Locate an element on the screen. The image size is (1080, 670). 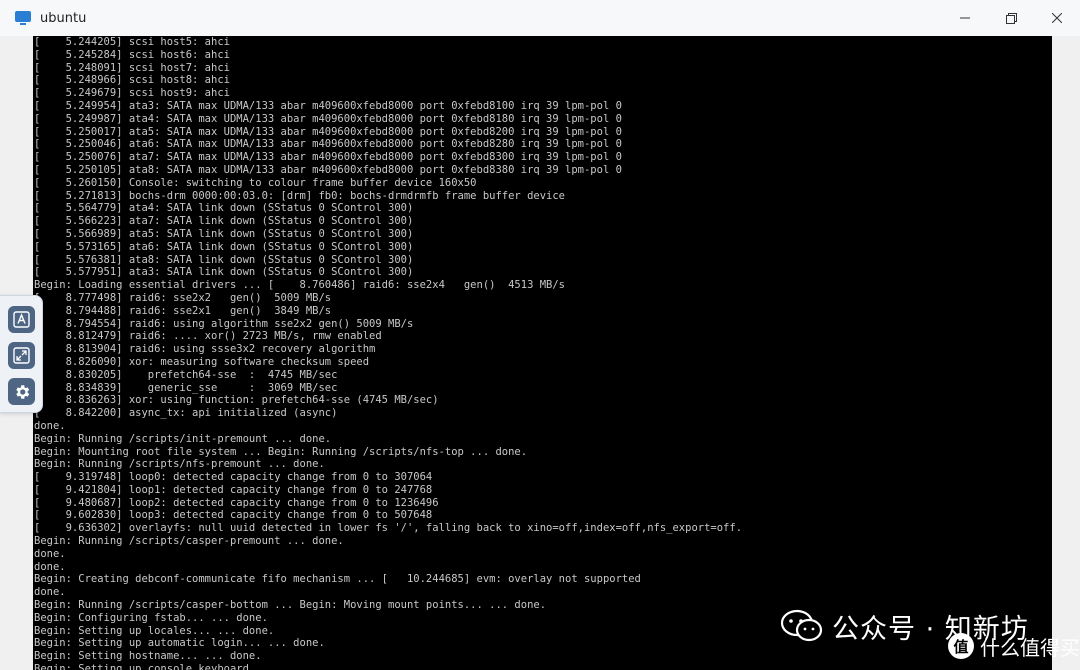
maximize-icon is located at coordinates (1011, 18).